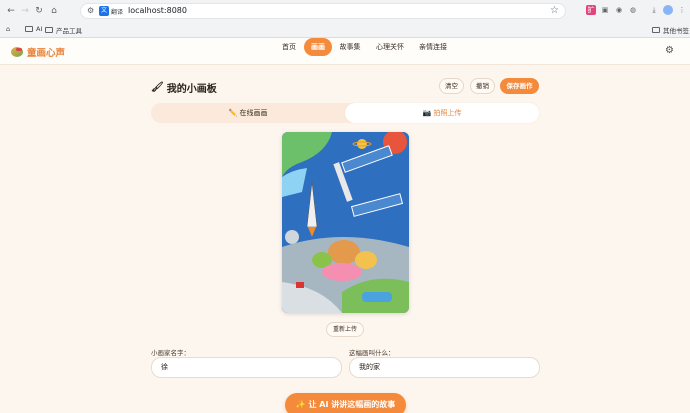 This screenshot has width=690, height=413. I want to click on nav-care: 心理关怀, so click(390, 47).